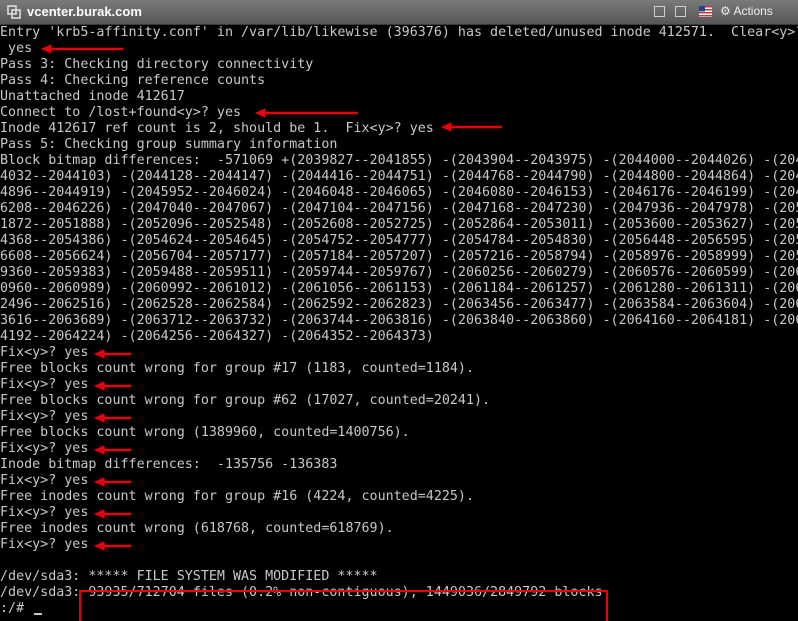 The image size is (798, 621). I want to click on us-flag-icon, so click(705, 11).